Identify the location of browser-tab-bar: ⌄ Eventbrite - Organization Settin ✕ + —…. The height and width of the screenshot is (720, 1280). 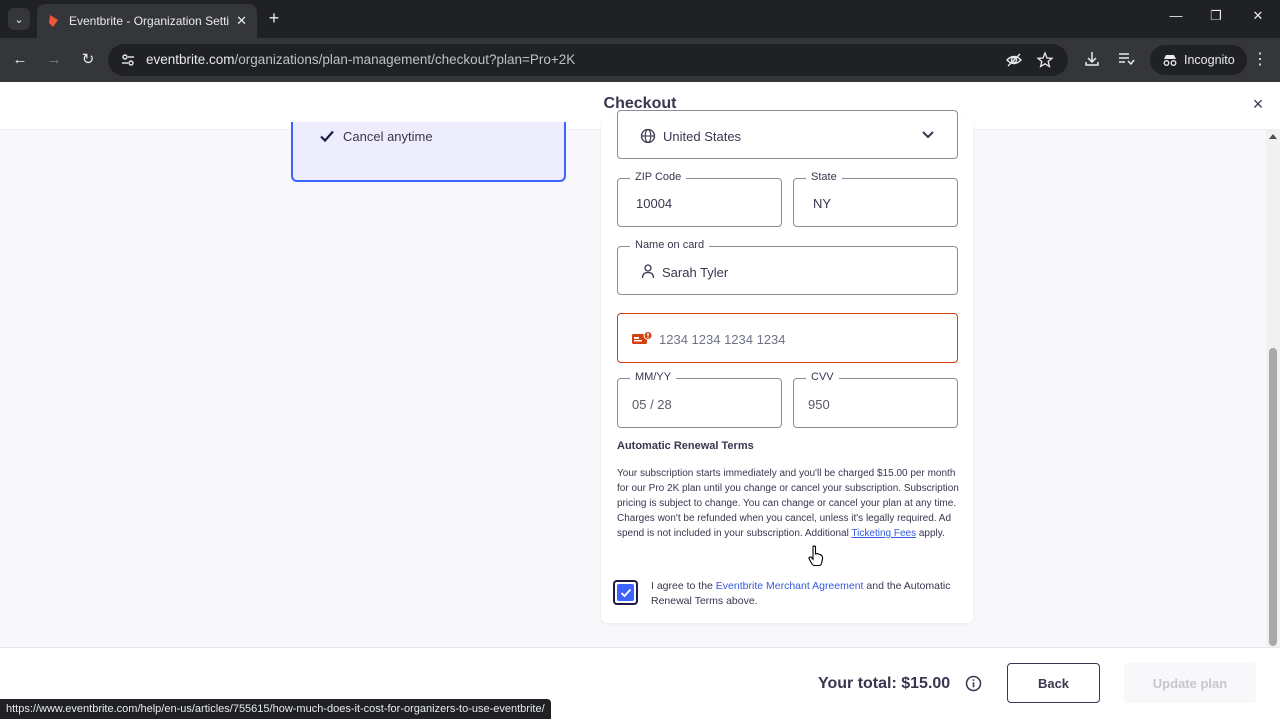
(640, 19).